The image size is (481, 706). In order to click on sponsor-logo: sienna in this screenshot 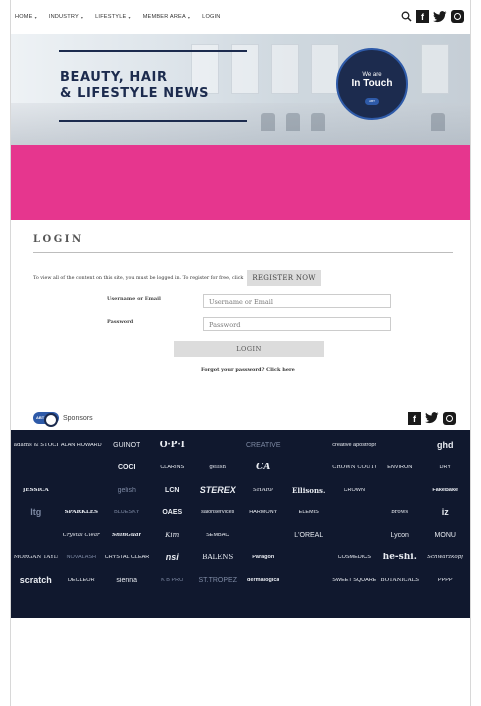, I will do `click(126, 580)`.